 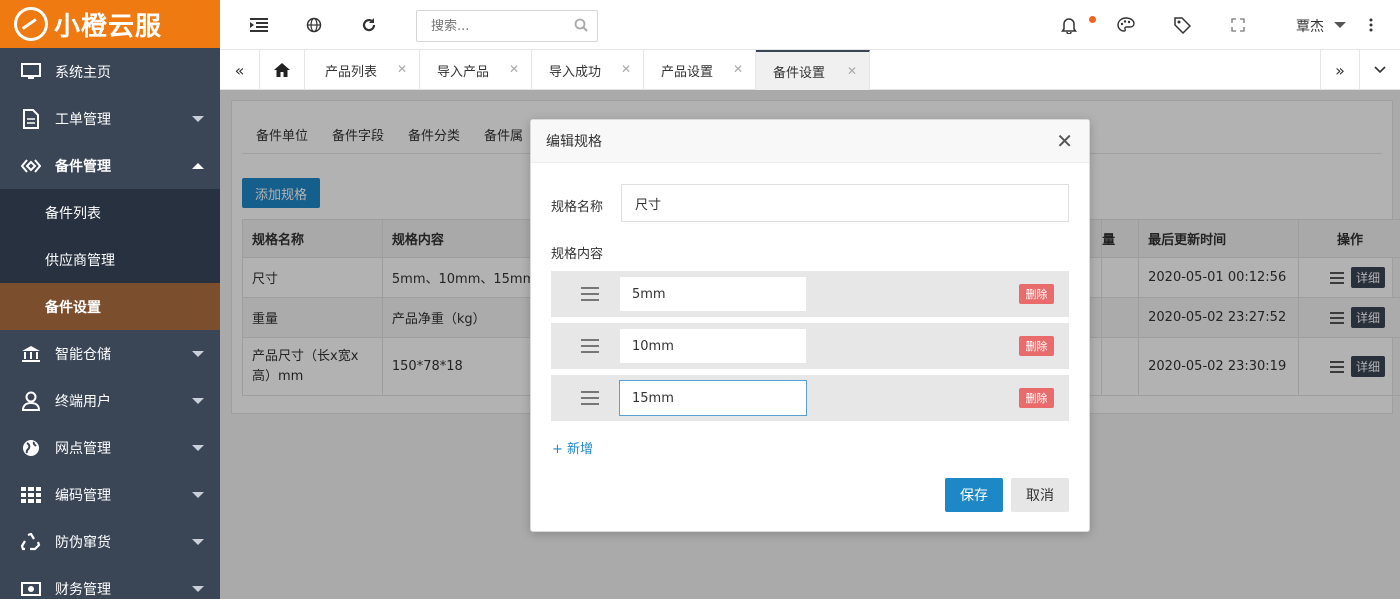 What do you see at coordinates (810, 141) in the screenshot?
I see `dialog-header: 编辑规格` at bounding box center [810, 141].